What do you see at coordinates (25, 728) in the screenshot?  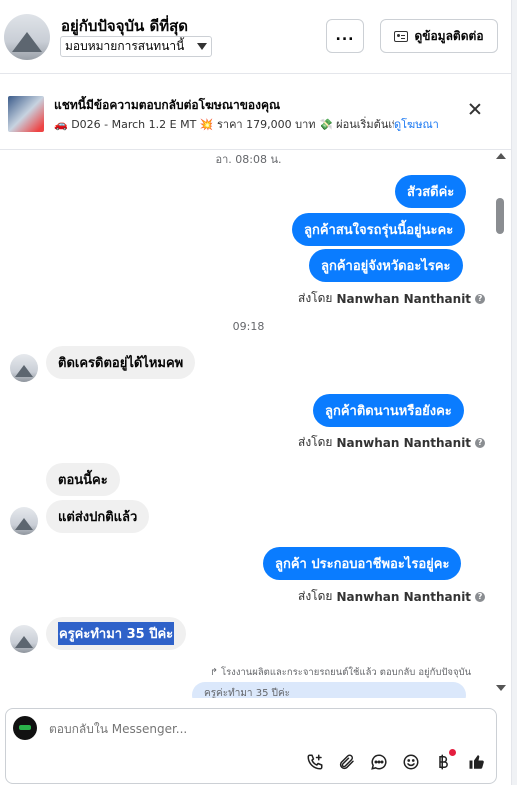 I see `page-avatar` at bounding box center [25, 728].